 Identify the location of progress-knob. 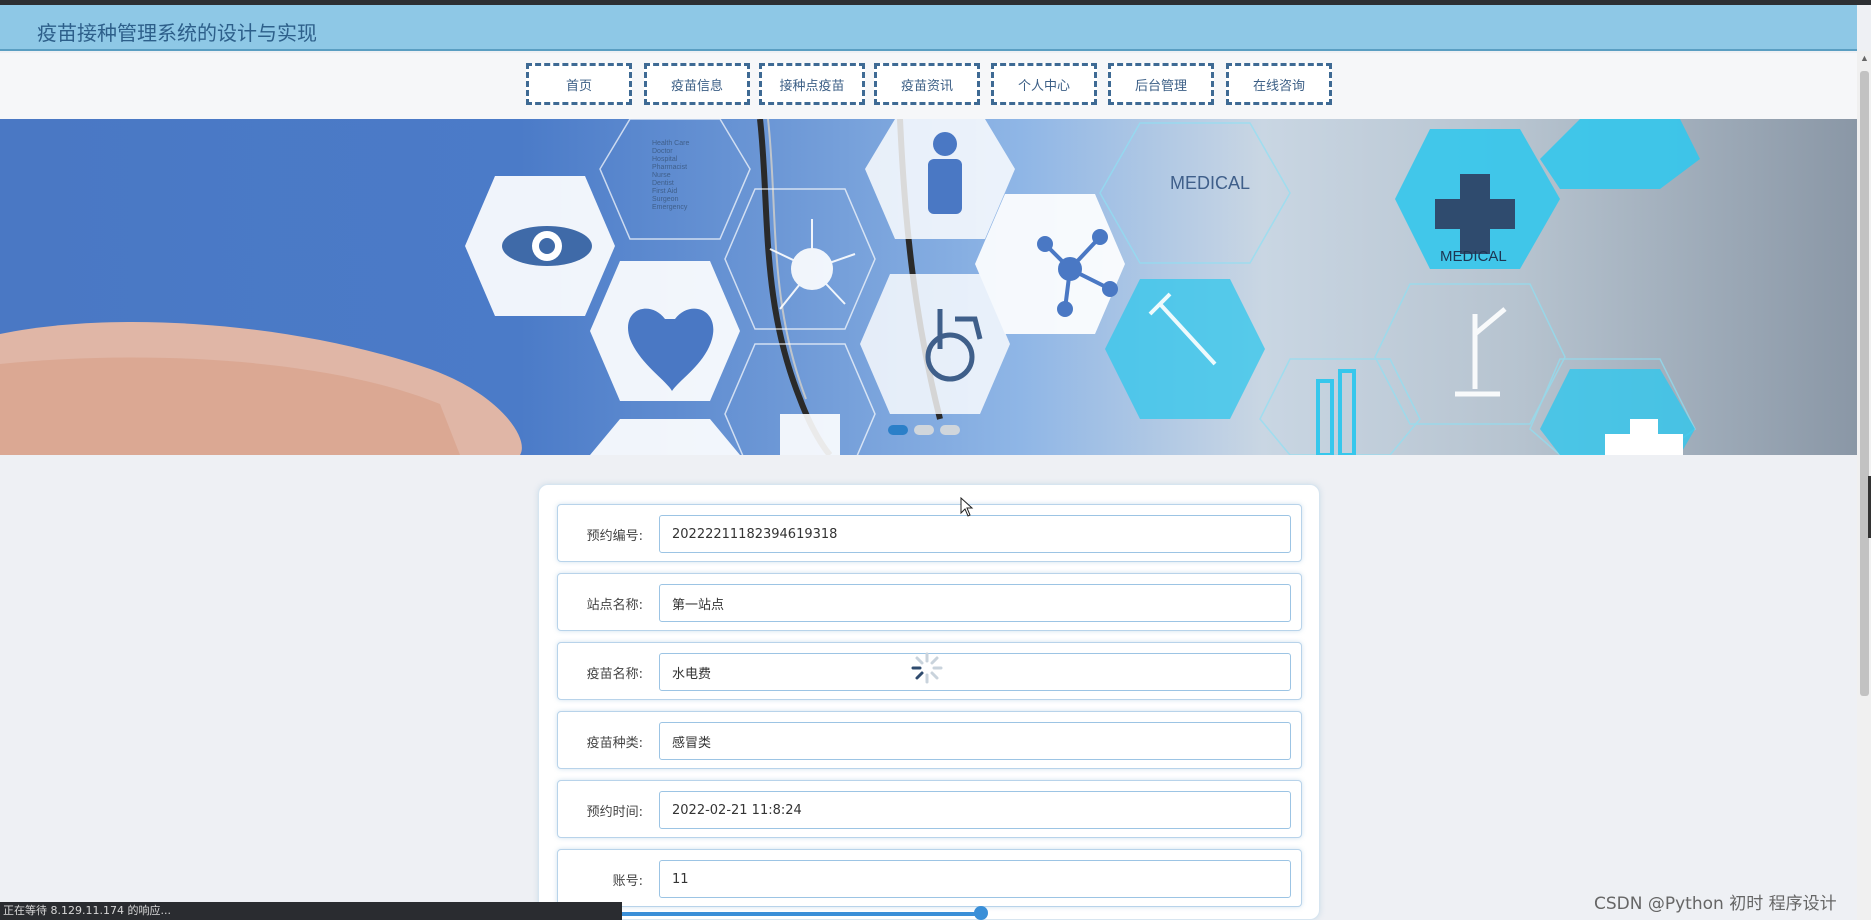
(981, 913).